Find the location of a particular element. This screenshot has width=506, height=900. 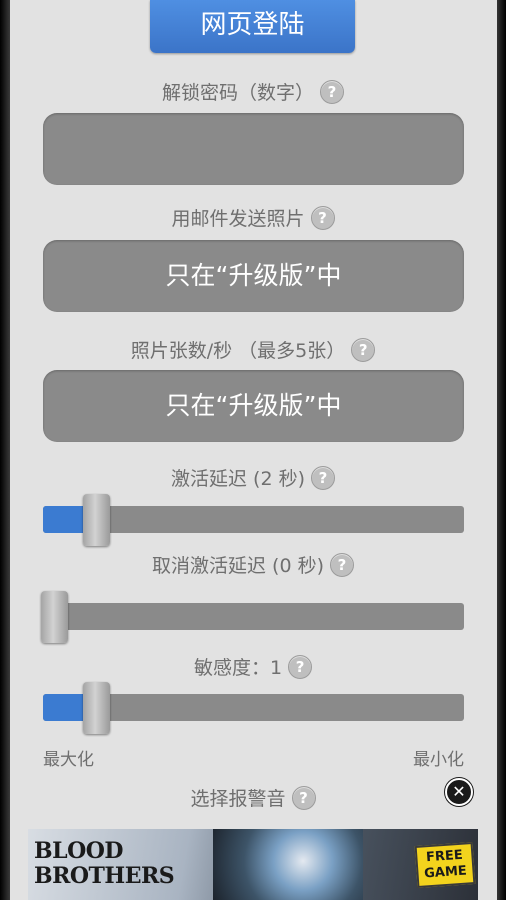

email-photos-field: 只在“升级版”中 is located at coordinates (253, 276).